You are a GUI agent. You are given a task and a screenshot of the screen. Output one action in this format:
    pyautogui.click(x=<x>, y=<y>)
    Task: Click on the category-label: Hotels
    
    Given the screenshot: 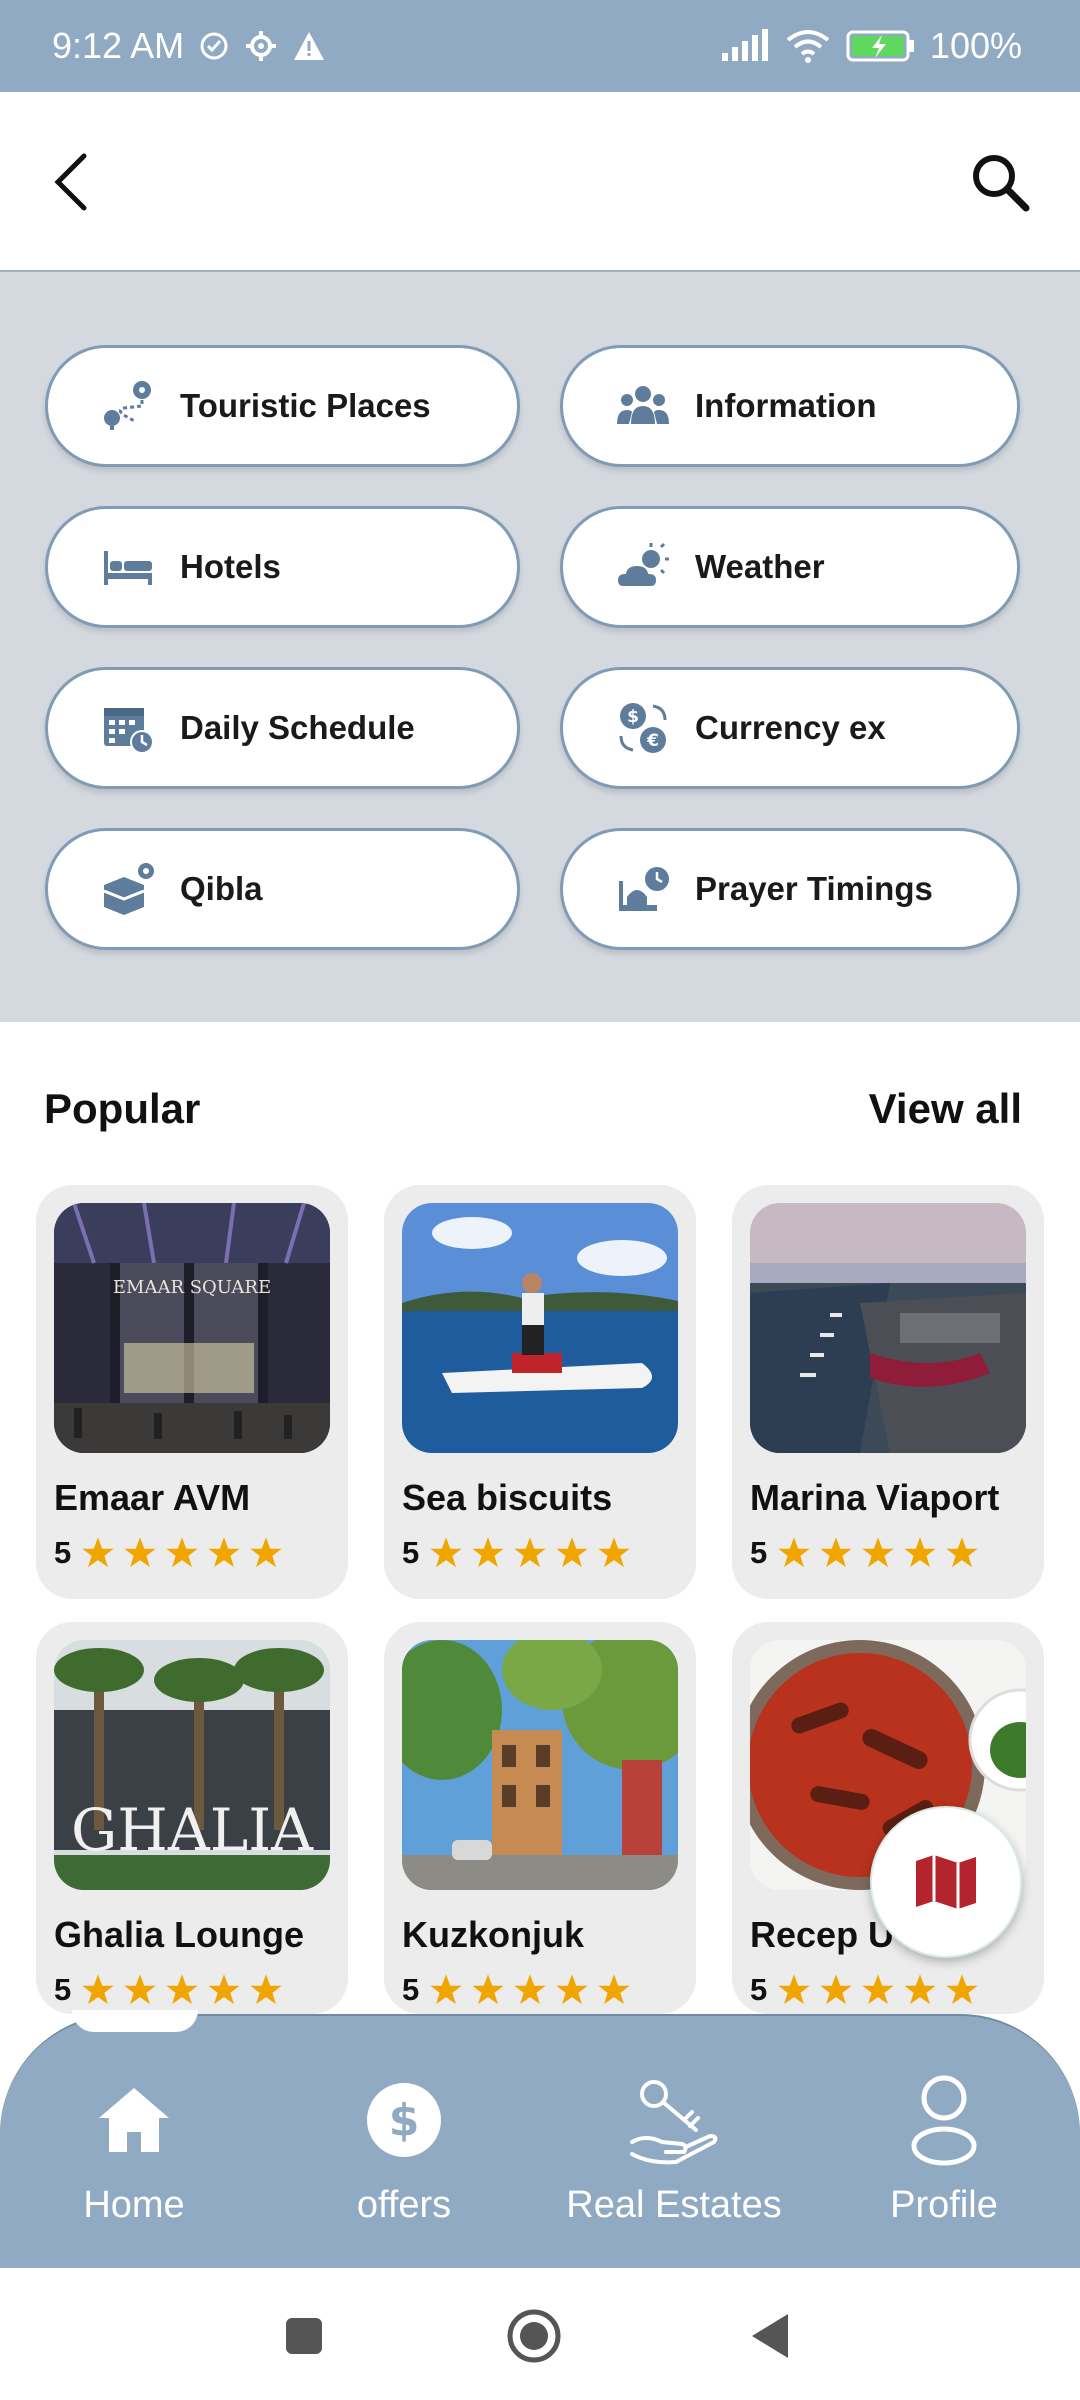 What is the action you would take?
    pyautogui.click(x=230, y=566)
    